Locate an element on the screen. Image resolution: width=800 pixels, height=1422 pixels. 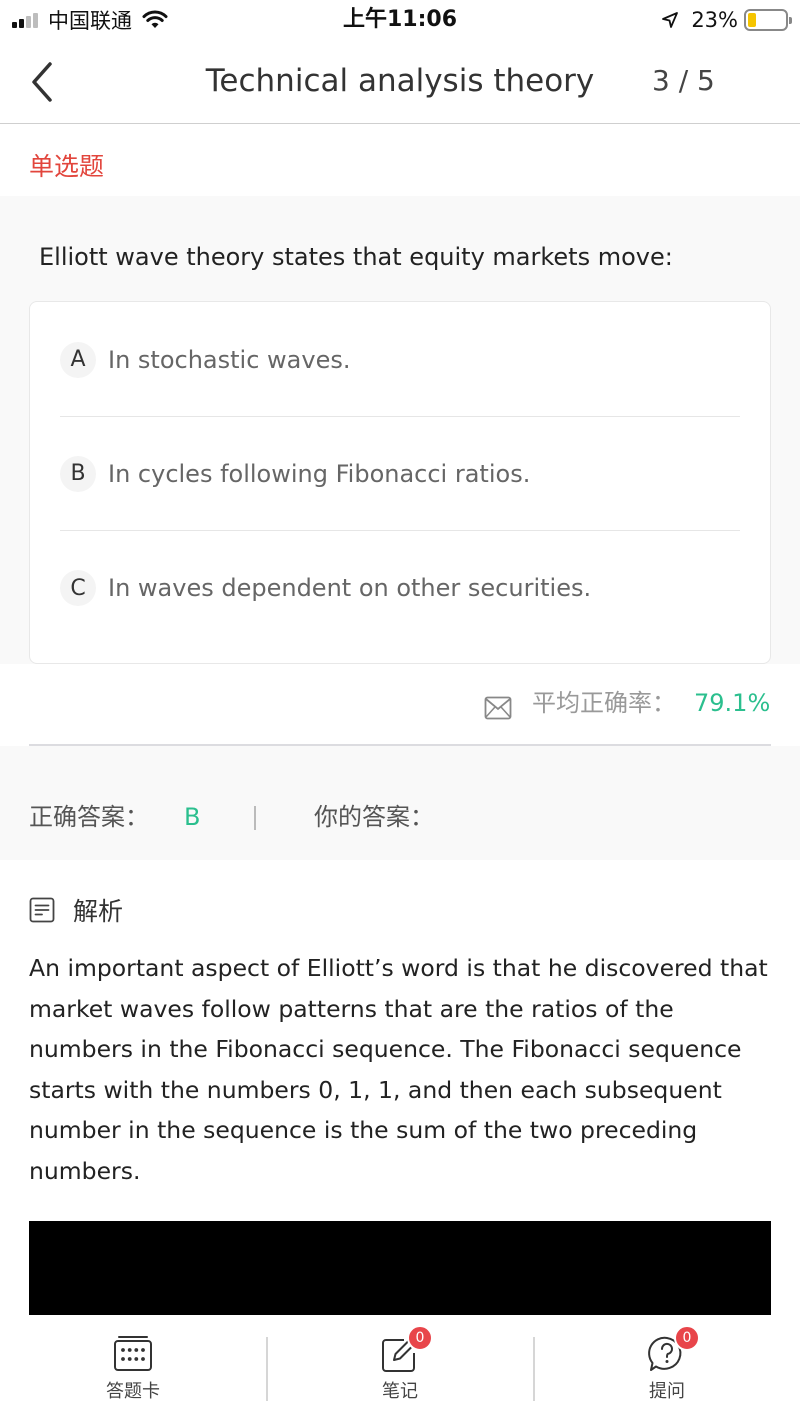
option-letter: C is located at coordinates (78, 588).